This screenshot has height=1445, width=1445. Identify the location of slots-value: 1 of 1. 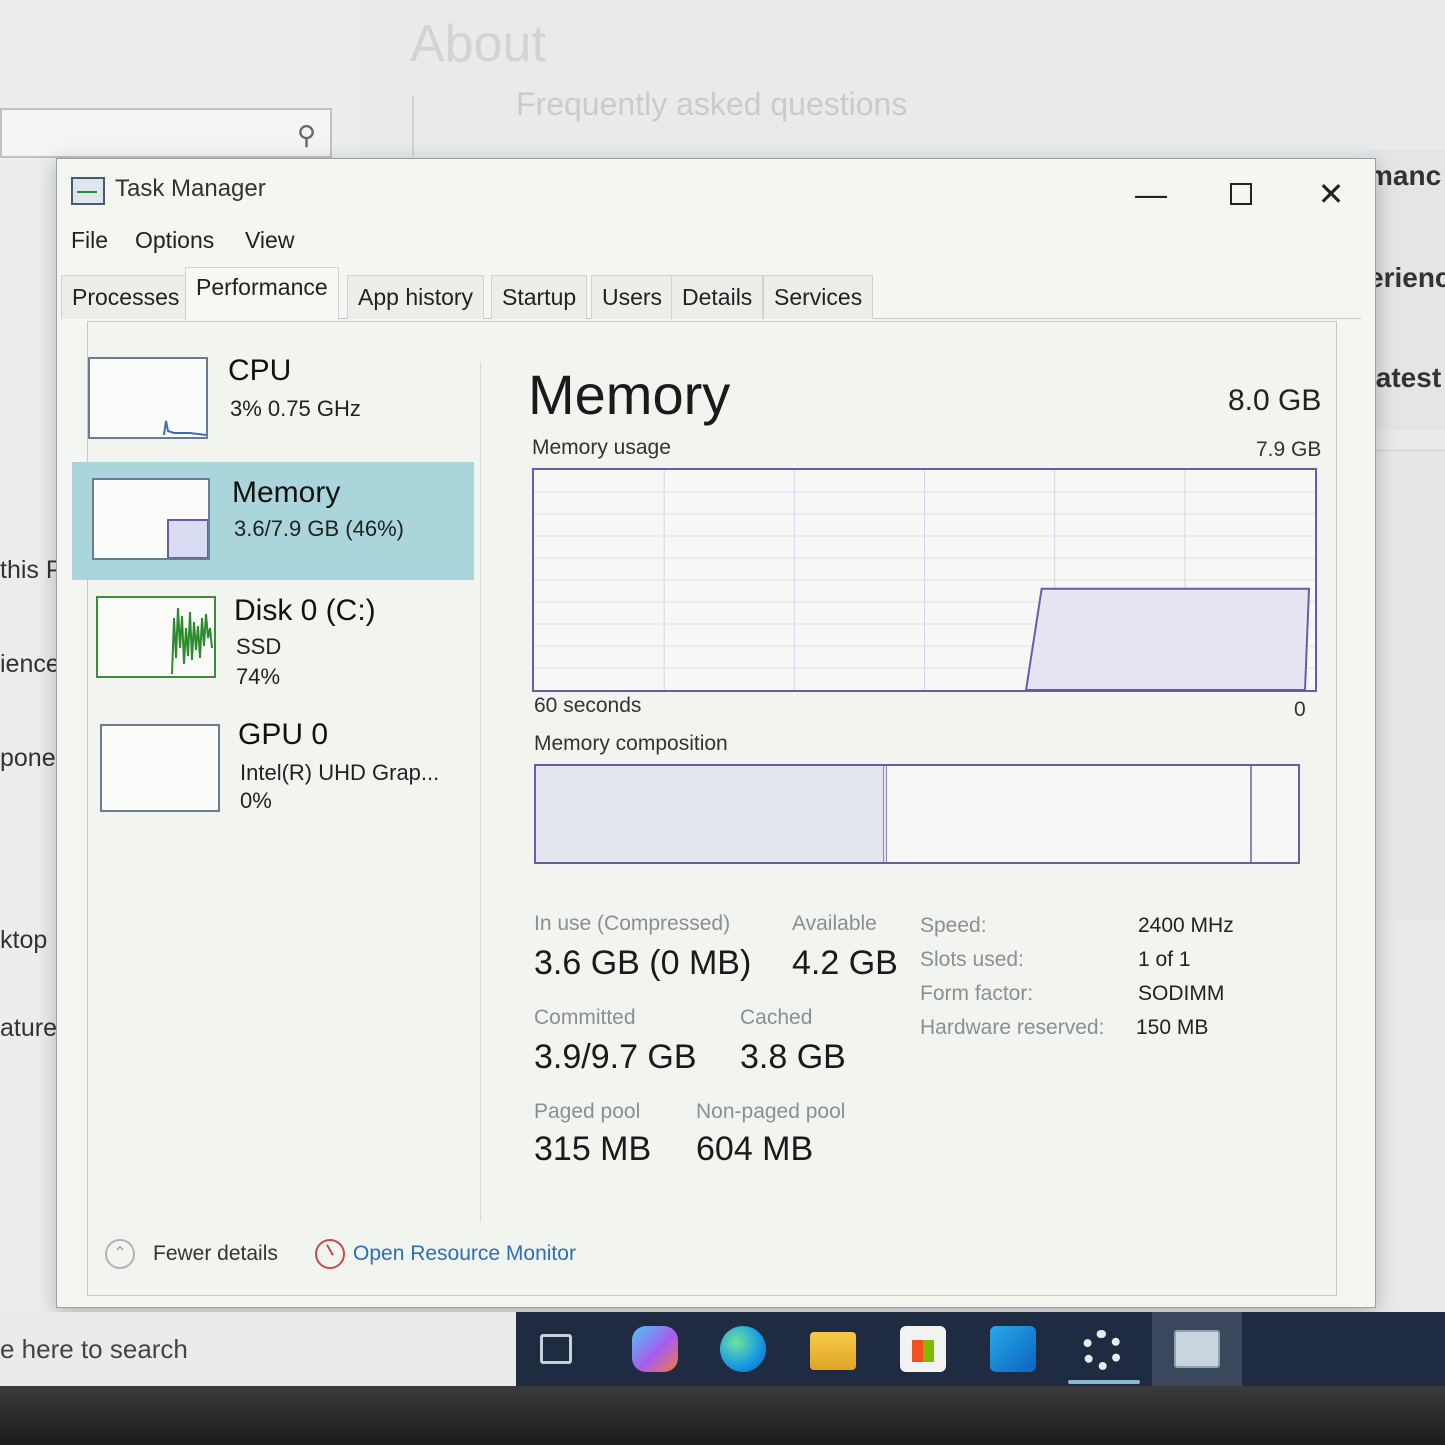
(1164, 959).